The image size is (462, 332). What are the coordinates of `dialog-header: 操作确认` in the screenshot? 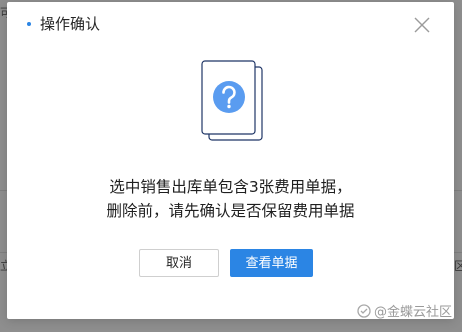 It's located at (230, 24).